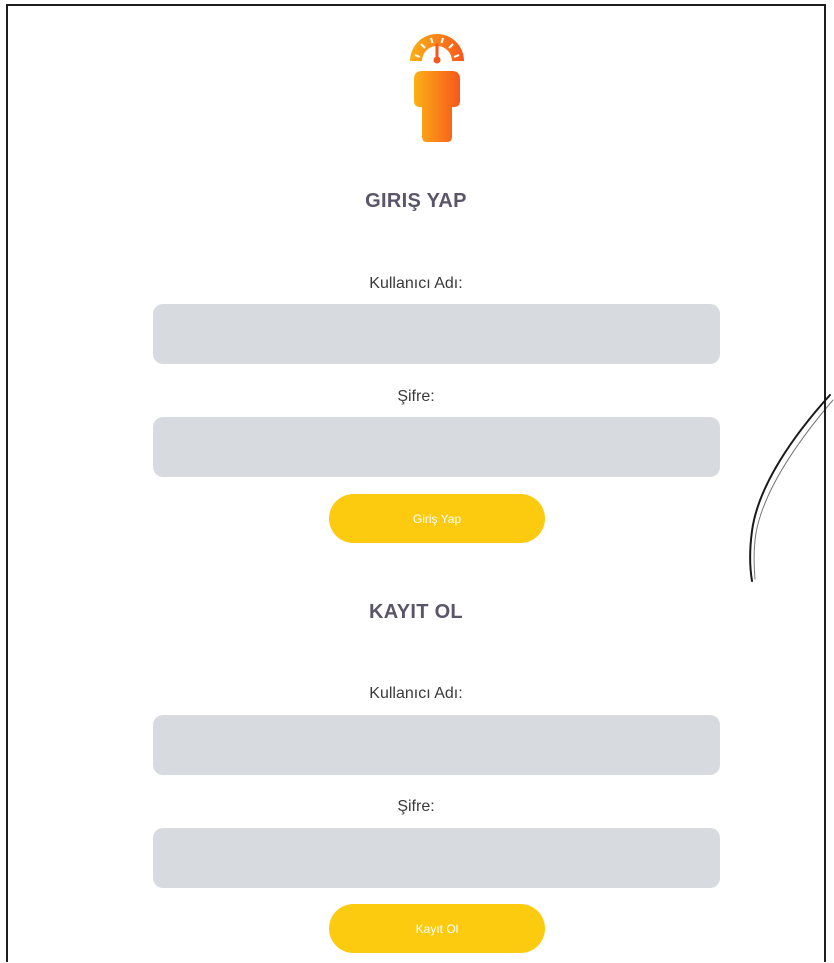  Describe the element at coordinates (416, 806) in the screenshot. I see `register-password-label: Şifre:` at that location.